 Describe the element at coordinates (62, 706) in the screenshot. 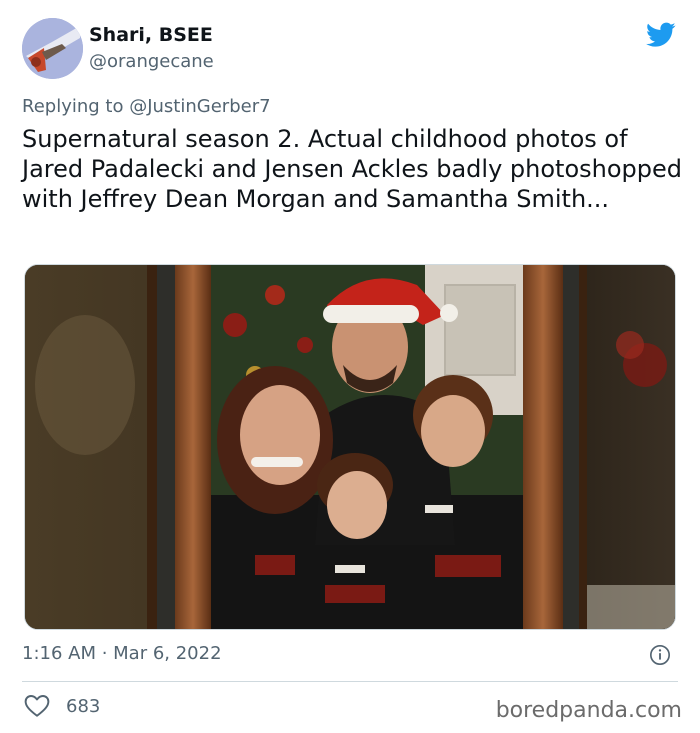

I see `like-button: 683` at that location.